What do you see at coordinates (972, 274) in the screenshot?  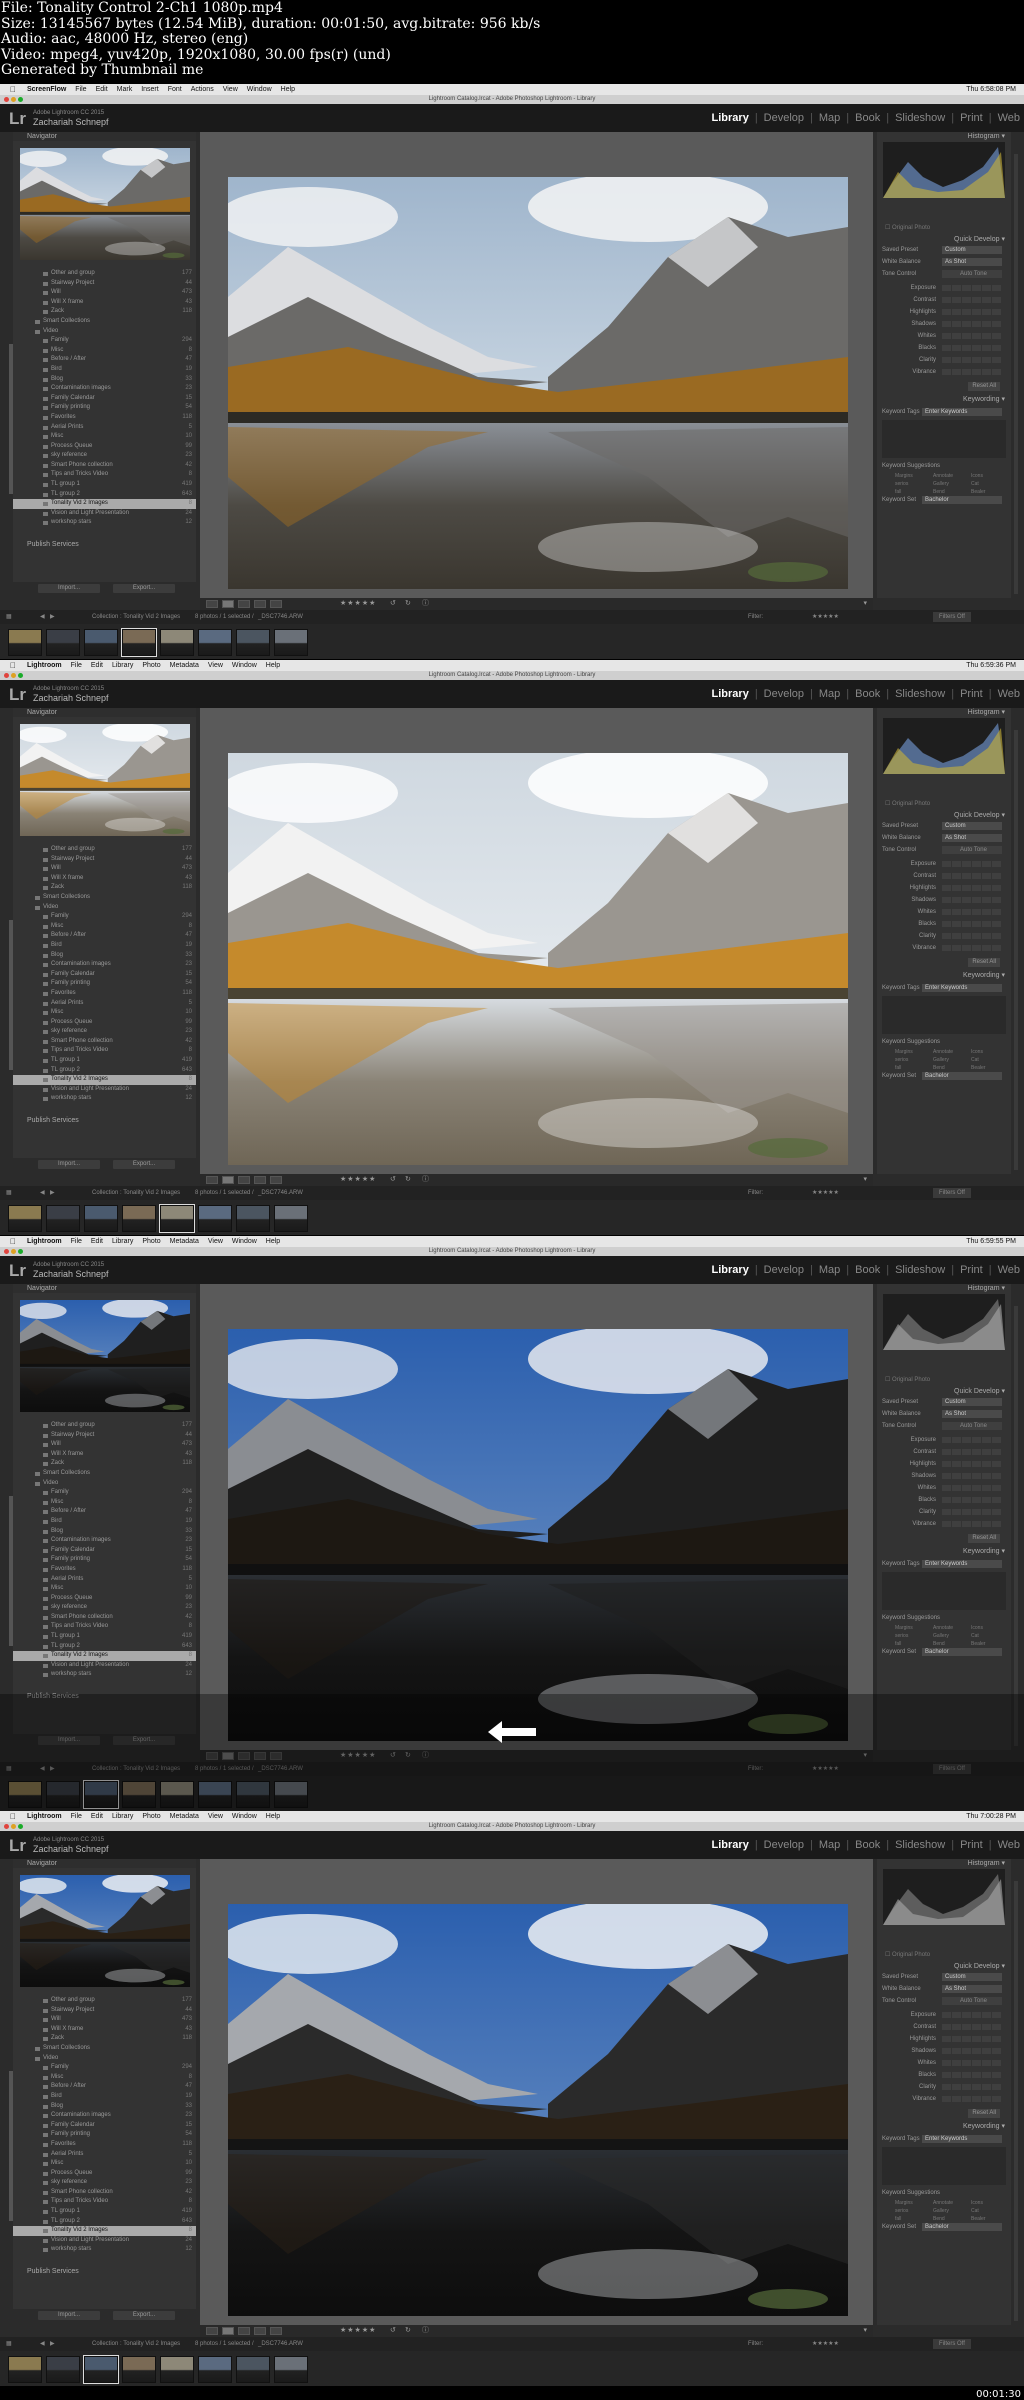 I see `auto-tone-button: Auto Tone` at bounding box center [972, 274].